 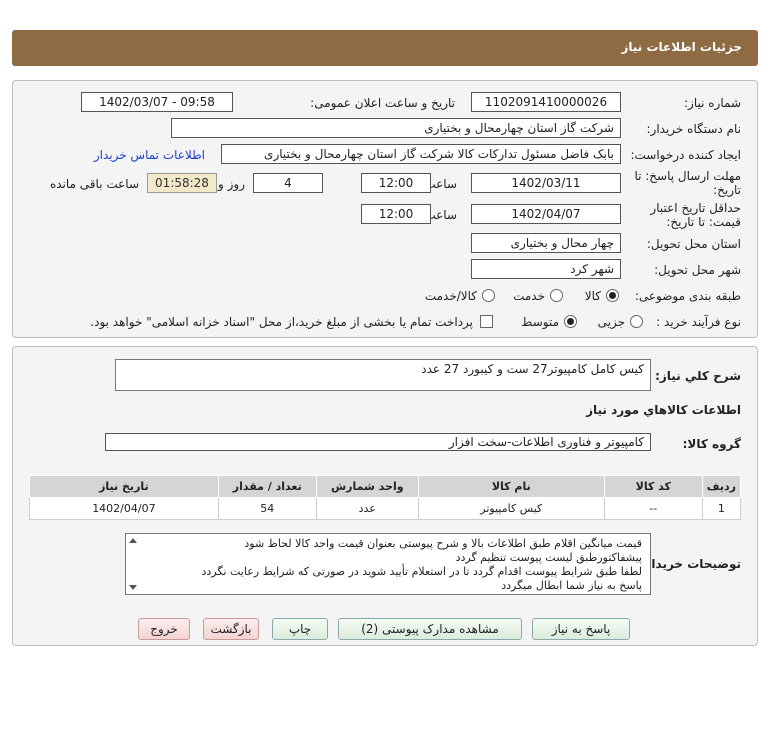 What do you see at coordinates (703, 222) in the screenshot?
I see `validity-label-2: قیمت: تا تاریخ:` at bounding box center [703, 222].